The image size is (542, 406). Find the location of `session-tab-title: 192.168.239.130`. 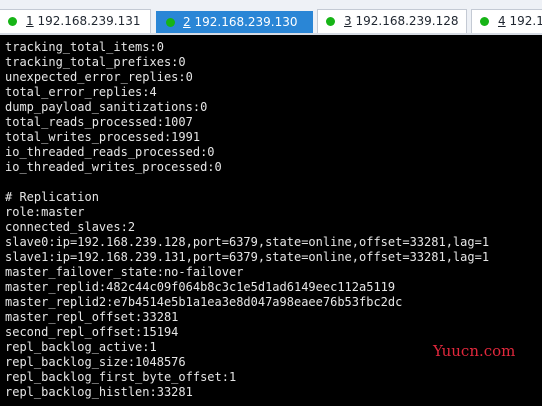

session-tab-title: 192.168.239.130 is located at coordinates (246, 22).